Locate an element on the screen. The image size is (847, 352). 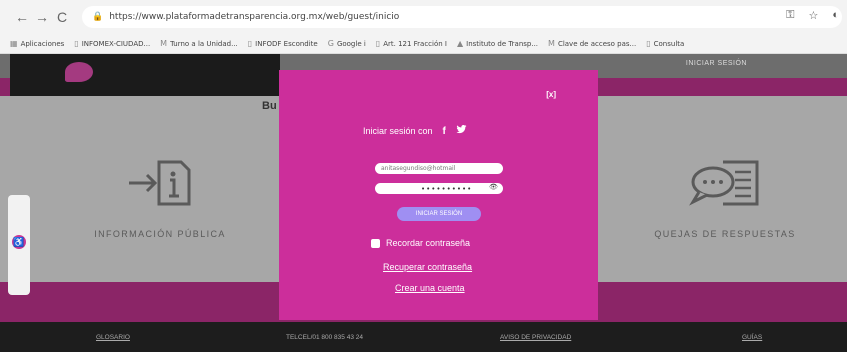
footer-privacy-link: AVISO DE PRIVACIDAD is located at coordinates (535, 337).